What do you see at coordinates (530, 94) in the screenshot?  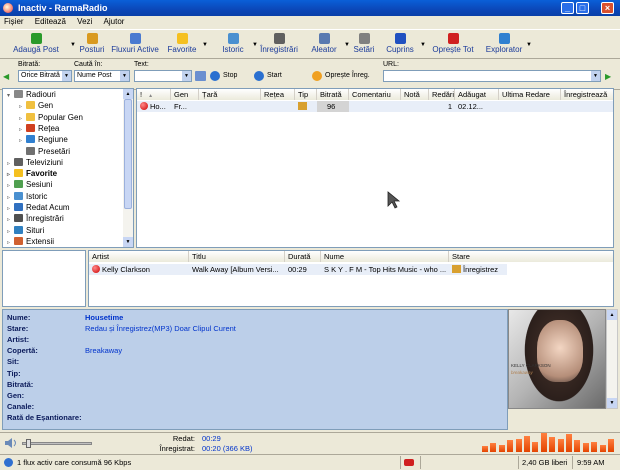 I see `column-header-ultima-redare: Ultima Redare` at bounding box center [530, 94].